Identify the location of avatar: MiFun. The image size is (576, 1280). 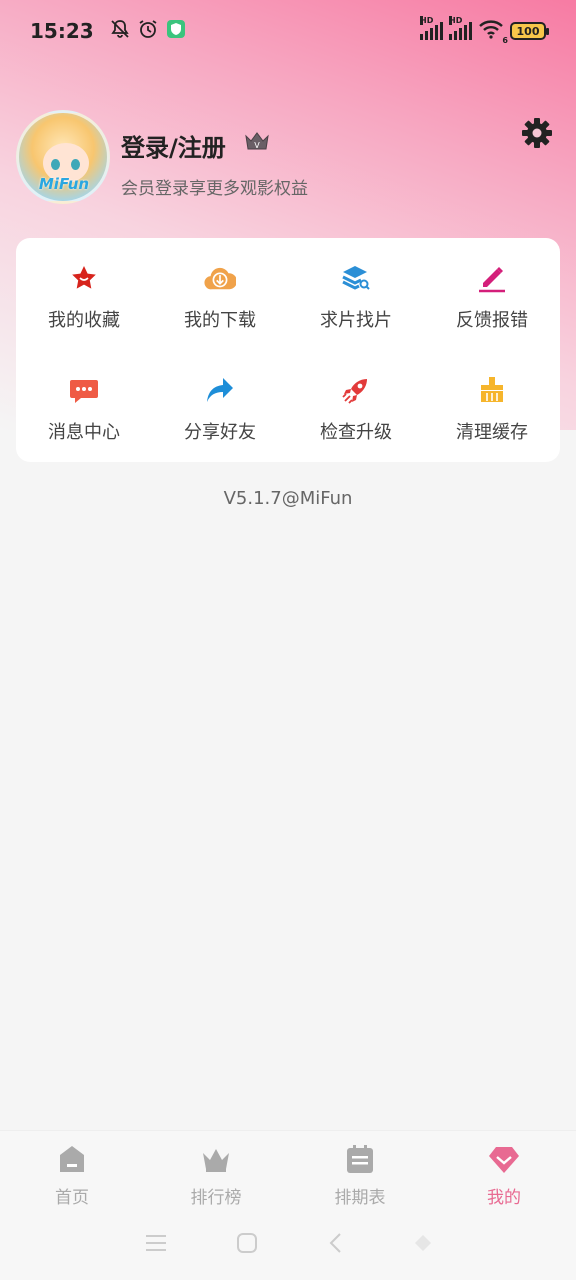
(63, 157).